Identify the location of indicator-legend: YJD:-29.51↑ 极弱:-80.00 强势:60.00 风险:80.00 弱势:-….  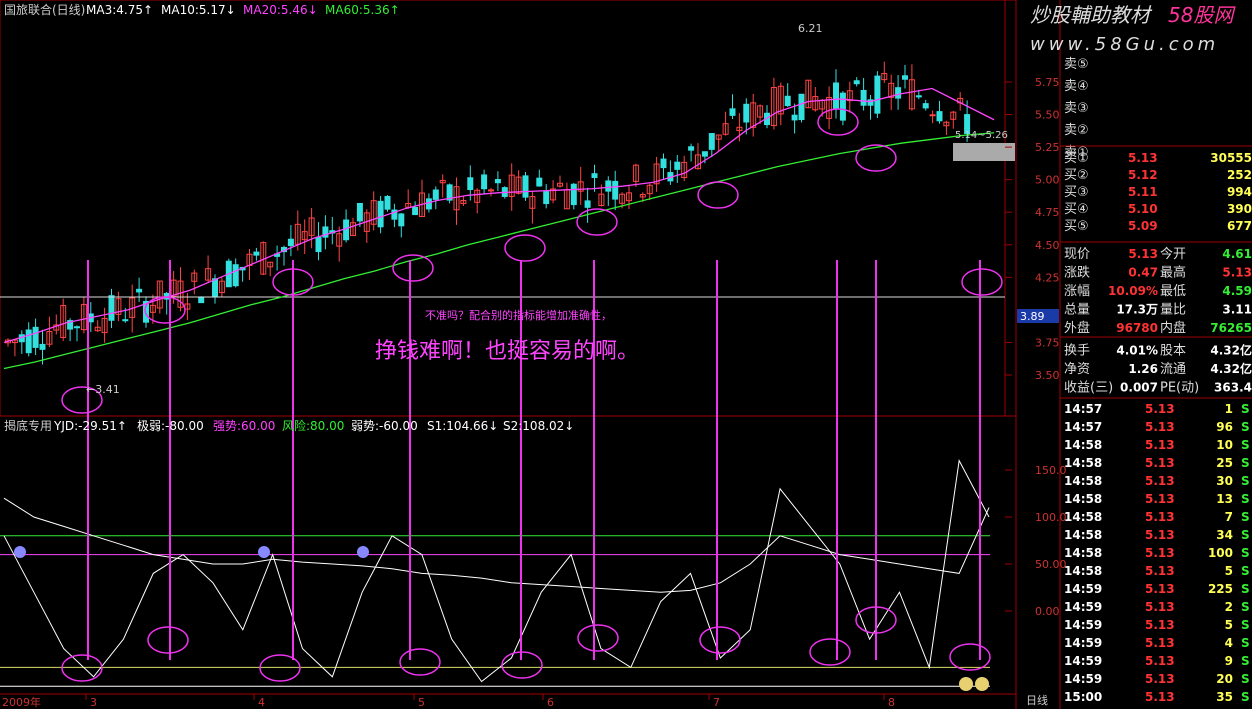
(313, 425).